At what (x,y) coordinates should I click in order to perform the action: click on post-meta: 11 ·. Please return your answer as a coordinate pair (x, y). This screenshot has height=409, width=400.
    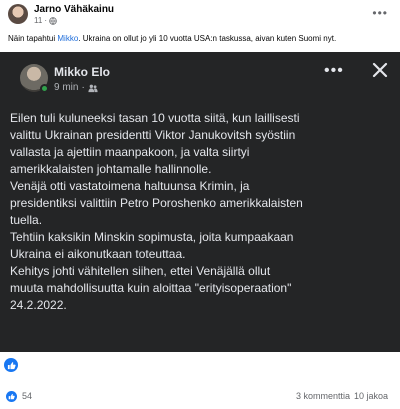
    Looking at the image, I should click on (45, 20).